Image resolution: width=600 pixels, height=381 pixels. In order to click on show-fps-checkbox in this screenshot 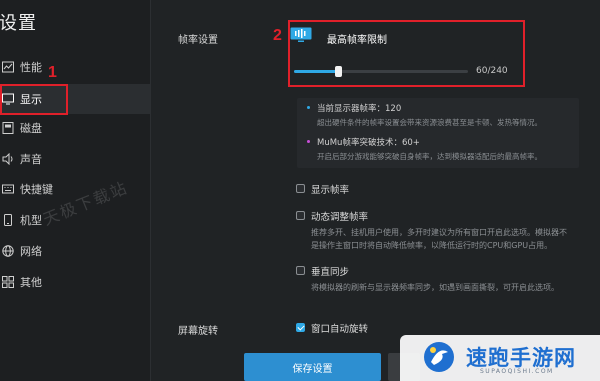, I will do `click(300, 188)`.